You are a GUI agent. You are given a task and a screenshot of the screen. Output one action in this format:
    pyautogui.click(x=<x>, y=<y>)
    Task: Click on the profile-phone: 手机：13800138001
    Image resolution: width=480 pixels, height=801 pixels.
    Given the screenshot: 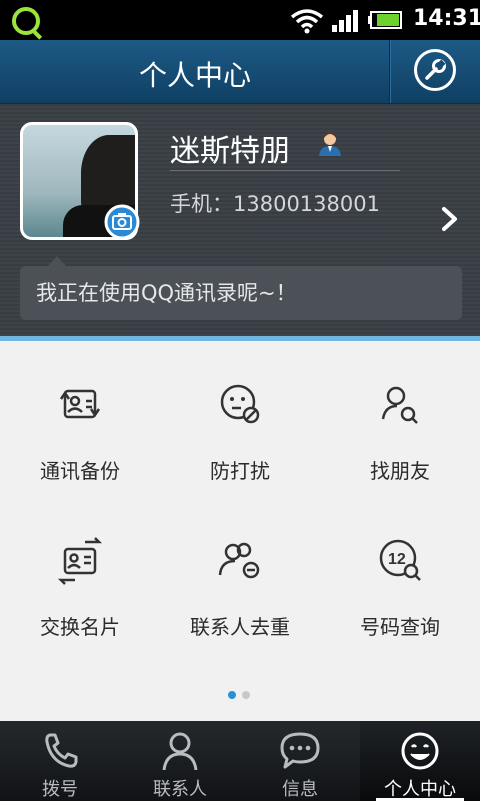 What is the action you would take?
    pyautogui.click(x=275, y=204)
    